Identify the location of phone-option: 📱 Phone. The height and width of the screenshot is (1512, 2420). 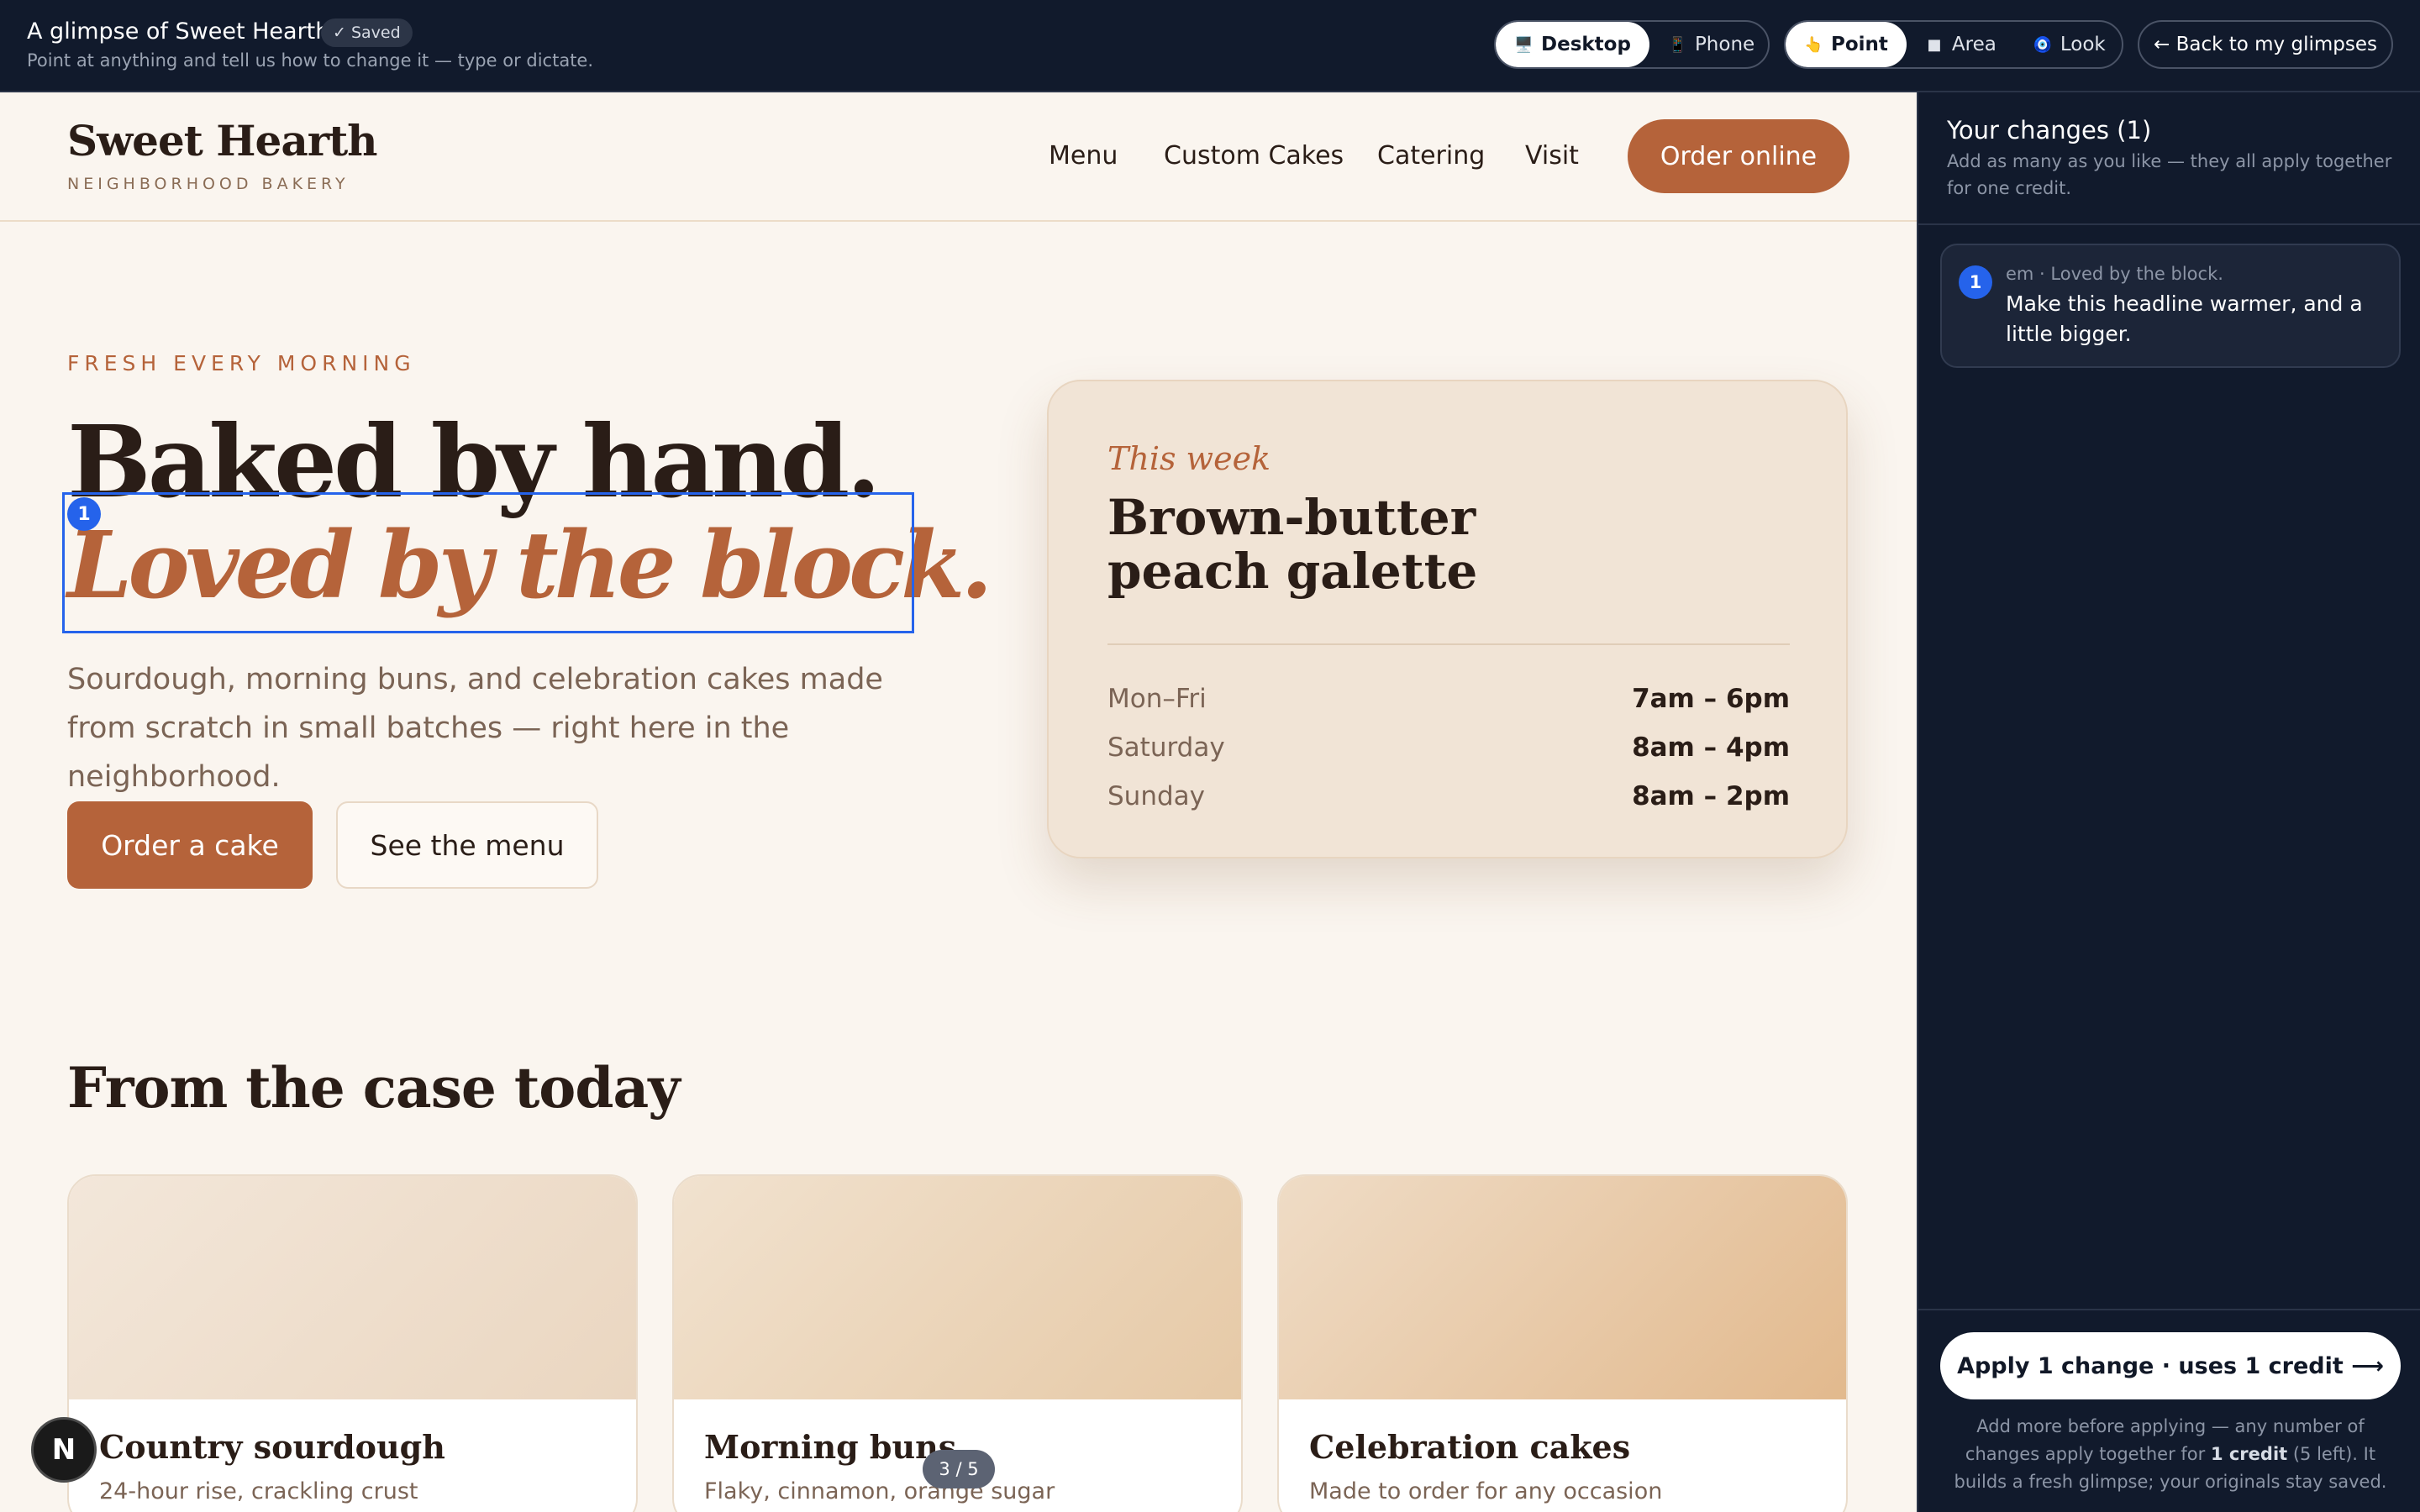
(1709, 44).